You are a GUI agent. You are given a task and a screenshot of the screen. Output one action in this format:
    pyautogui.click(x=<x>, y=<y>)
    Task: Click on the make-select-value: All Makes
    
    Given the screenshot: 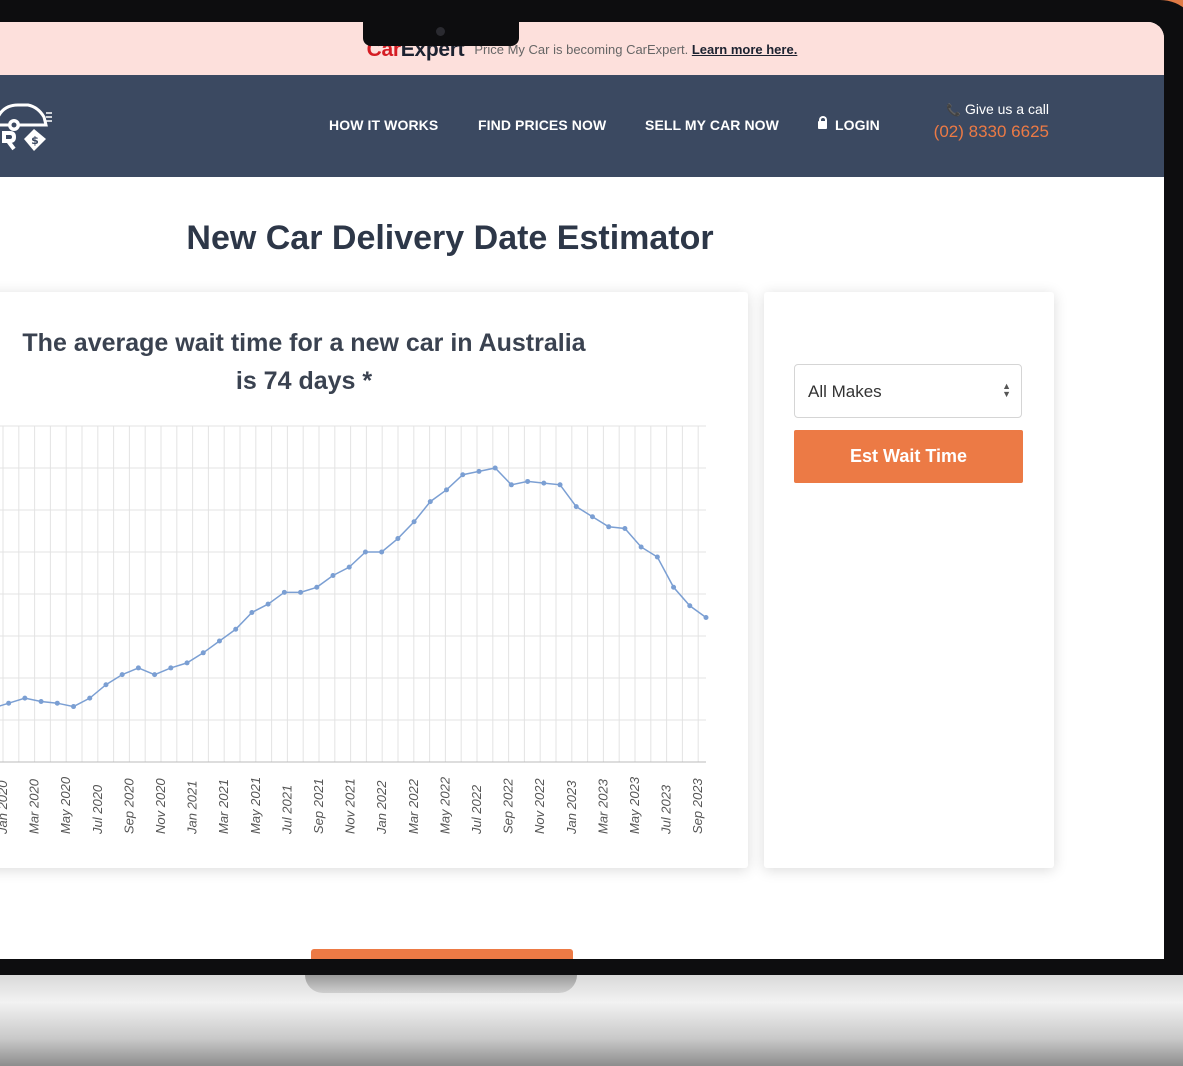 What is the action you would take?
    pyautogui.click(x=845, y=391)
    